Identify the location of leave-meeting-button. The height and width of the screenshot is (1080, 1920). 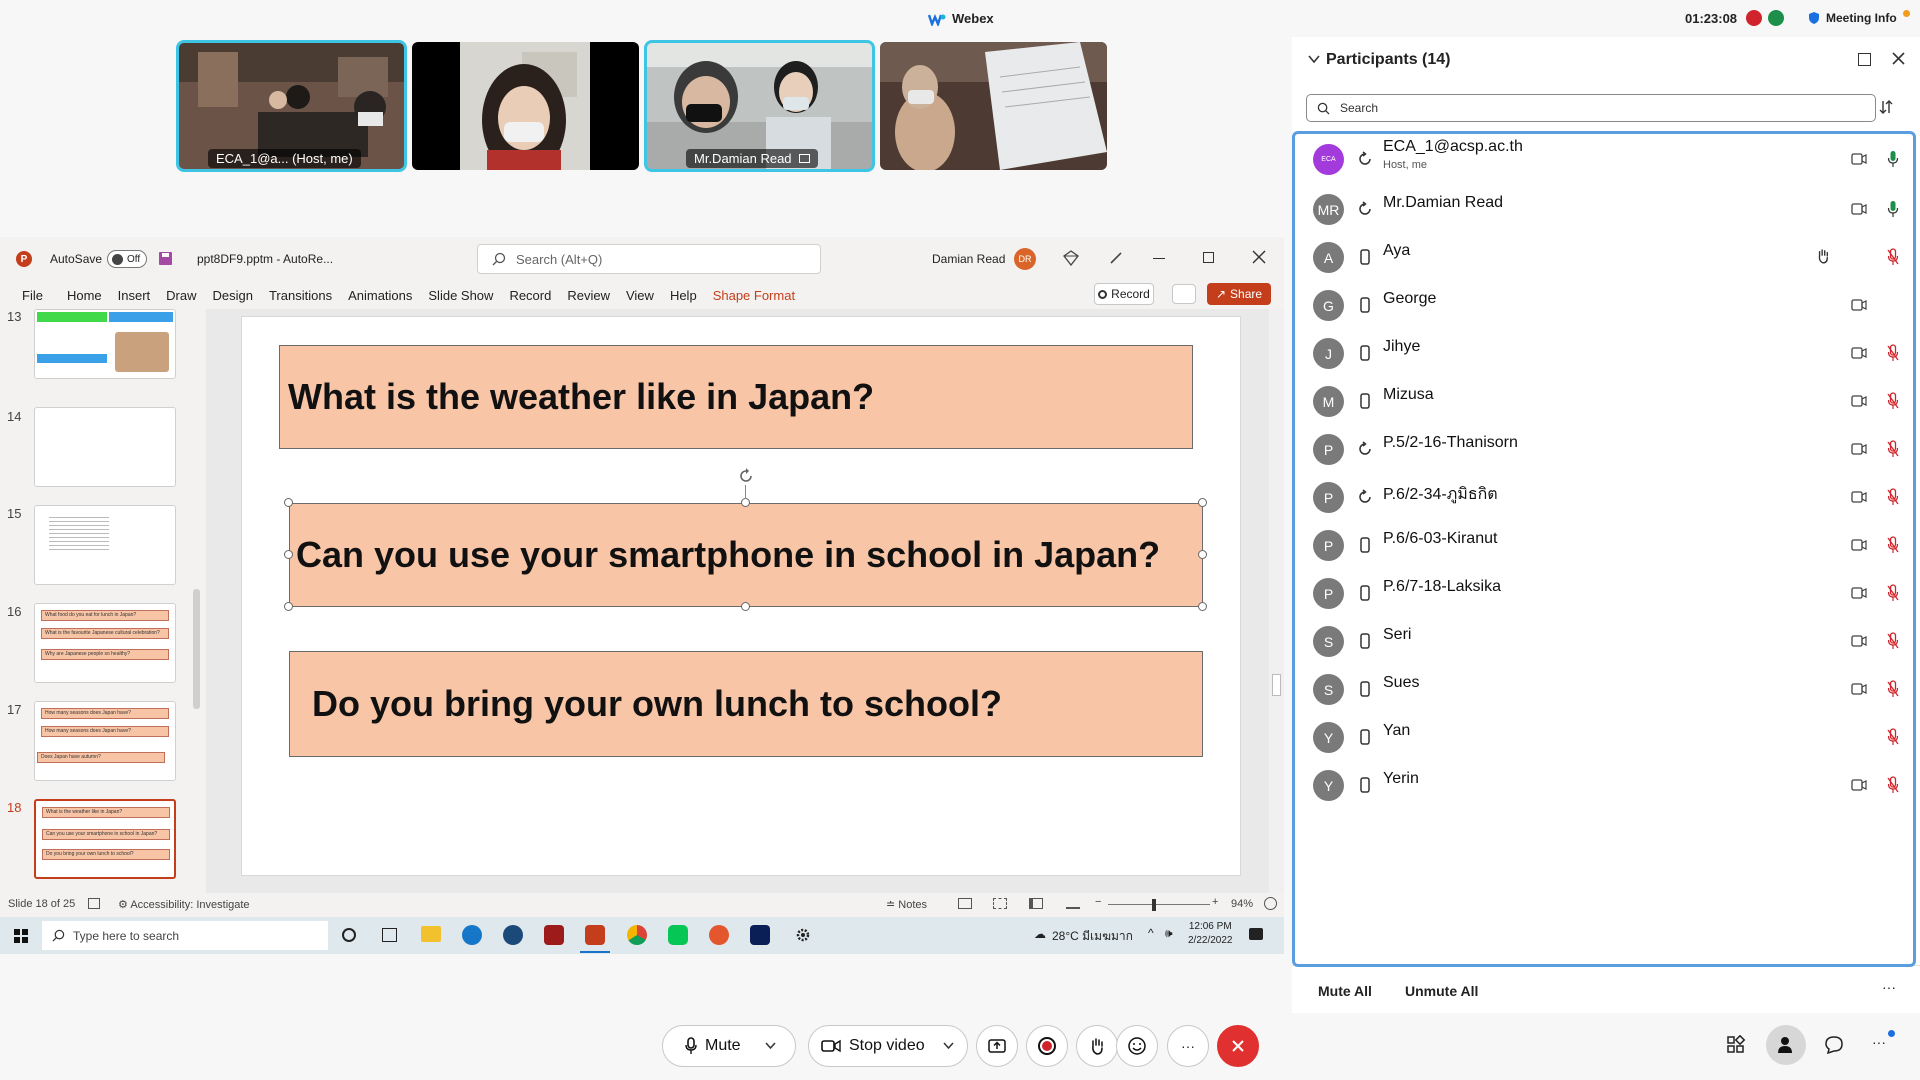
(1238, 1046).